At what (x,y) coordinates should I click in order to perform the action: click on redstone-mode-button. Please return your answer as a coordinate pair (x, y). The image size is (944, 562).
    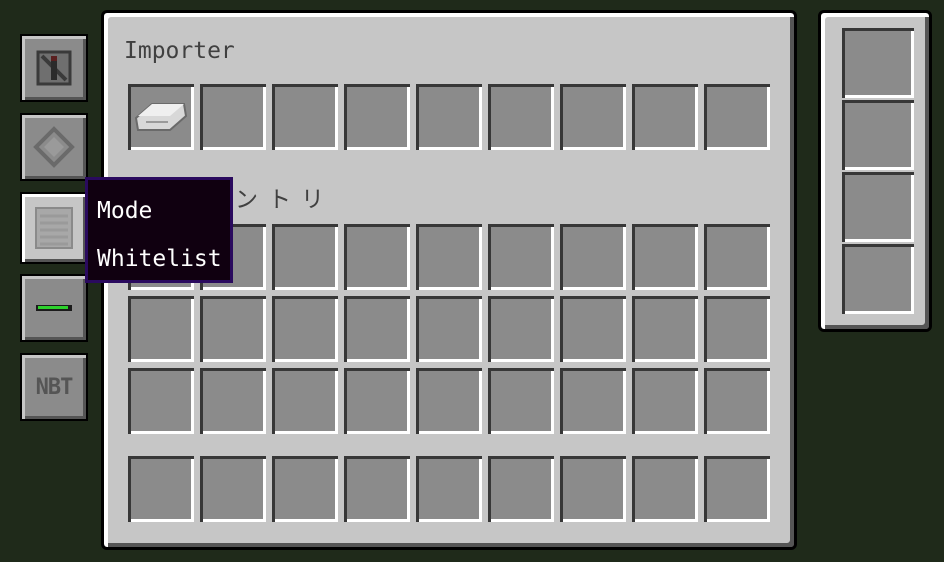
    Looking at the image, I should click on (54, 68).